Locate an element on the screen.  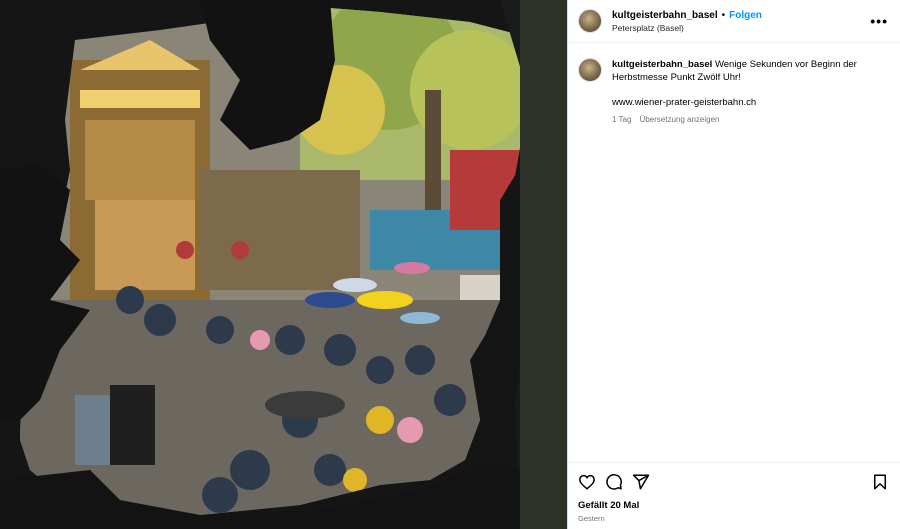
bookmark-icon is located at coordinates (880, 482).